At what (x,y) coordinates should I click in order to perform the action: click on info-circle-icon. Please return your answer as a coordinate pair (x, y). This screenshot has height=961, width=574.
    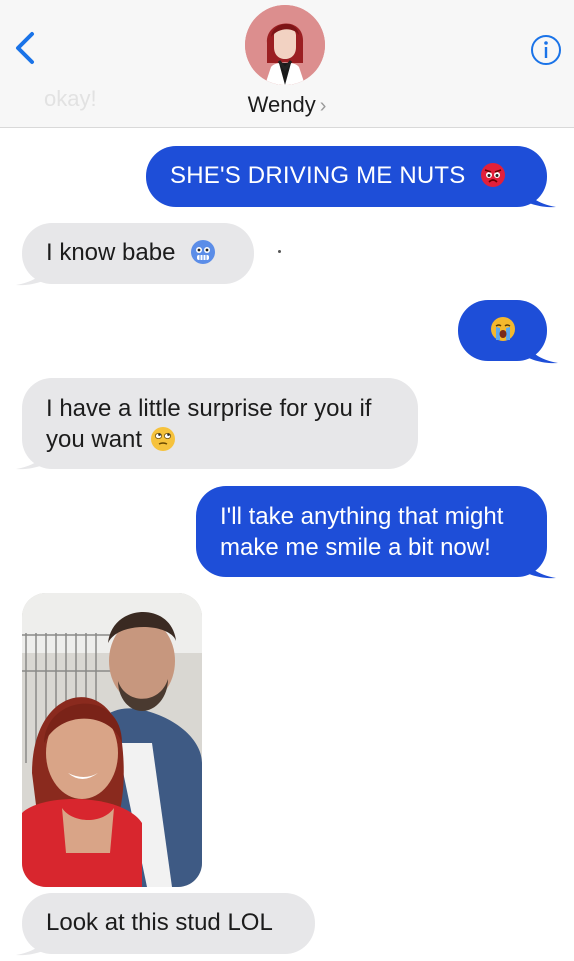
    Looking at the image, I should click on (546, 50).